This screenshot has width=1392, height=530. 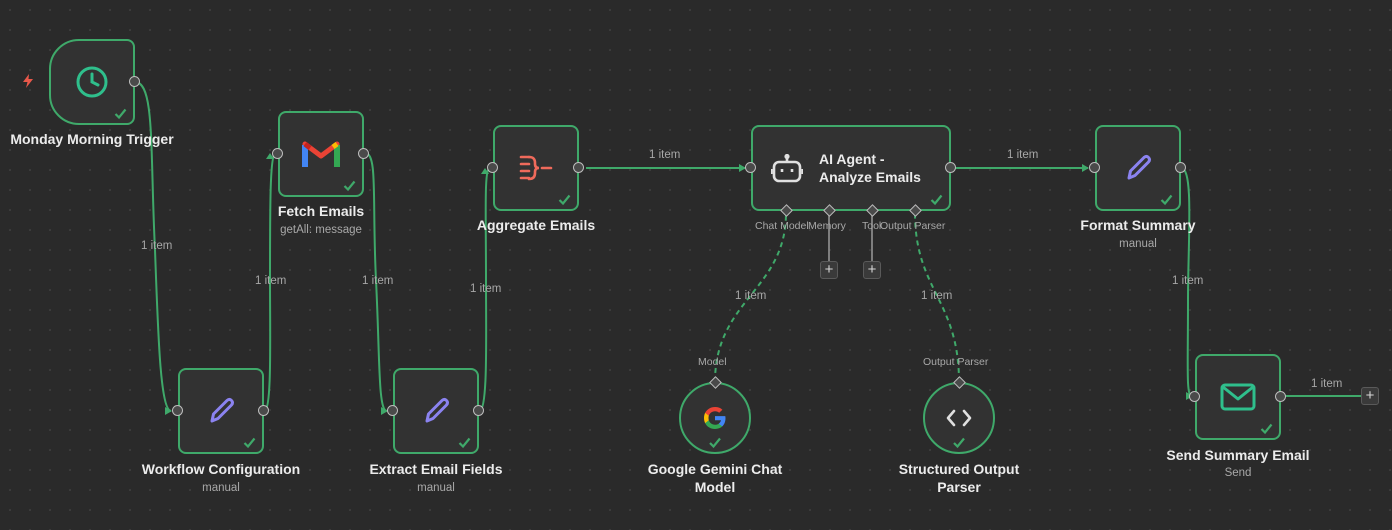 I want to click on gemini-label-line1: Google Gemini Chat, so click(x=715, y=469).